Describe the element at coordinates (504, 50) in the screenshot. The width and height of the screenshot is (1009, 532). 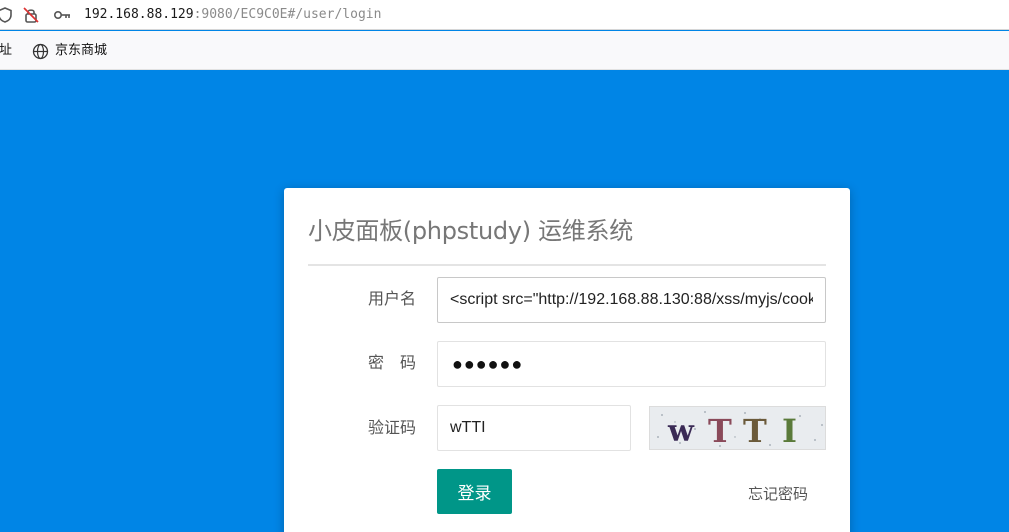
I see `bookmarks-bar: 网址 京东商城` at that location.